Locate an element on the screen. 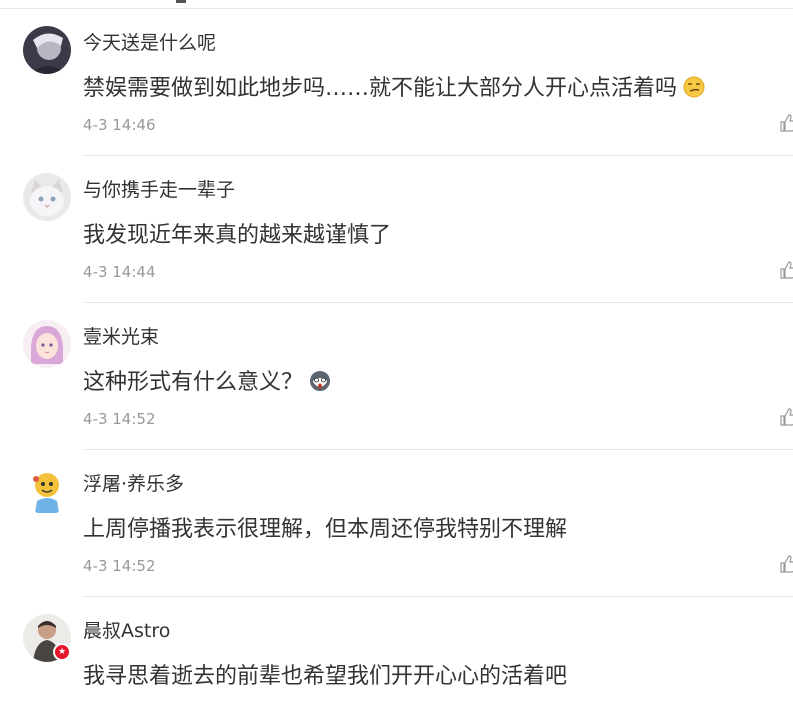 The height and width of the screenshot is (703, 793). comment-text: 上周停播我表示很理解，但本周还停我特别不理解 is located at coordinates (325, 527).